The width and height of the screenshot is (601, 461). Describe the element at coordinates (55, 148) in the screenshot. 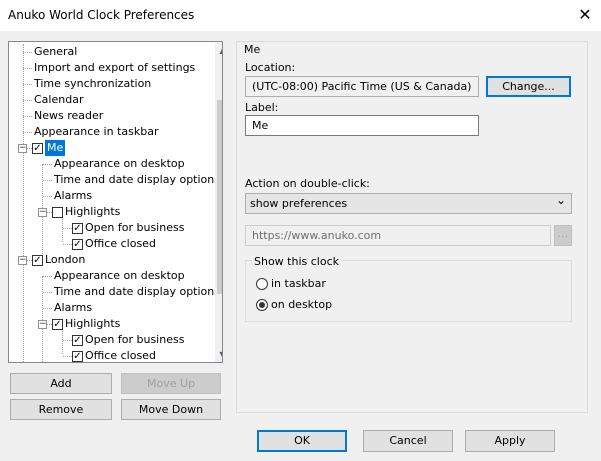

I see `tree-item-label: Me` at that location.